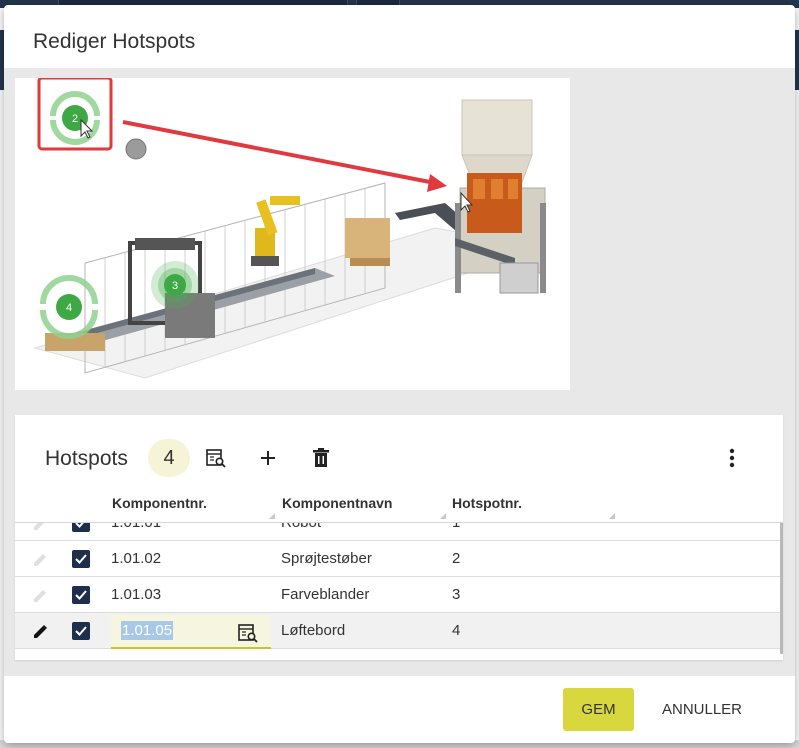 The height and width of the screenshot is (748, 799). I want to click on dialog-title: Rediger Hotspots, so click(114, 41).